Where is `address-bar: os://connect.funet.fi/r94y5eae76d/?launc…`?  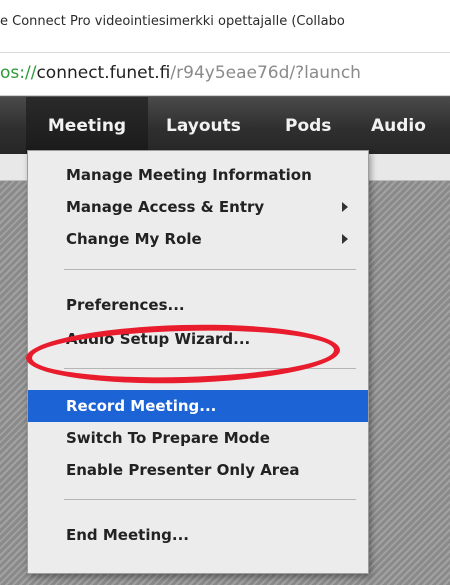 address-bar: os://connect.funet.fi/r94y5eae76d/?launc… is located at coordinates (225, 74).